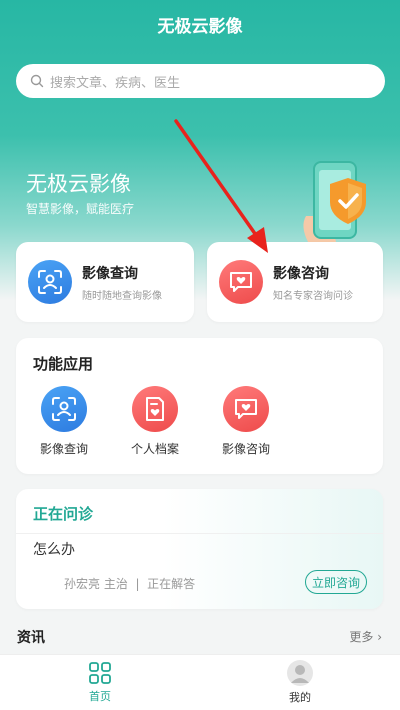  What do you see at coordinates (110, 273) in the screenshot?
I see `quick-card-title: 影像查询` at bounding box center [110, 273].